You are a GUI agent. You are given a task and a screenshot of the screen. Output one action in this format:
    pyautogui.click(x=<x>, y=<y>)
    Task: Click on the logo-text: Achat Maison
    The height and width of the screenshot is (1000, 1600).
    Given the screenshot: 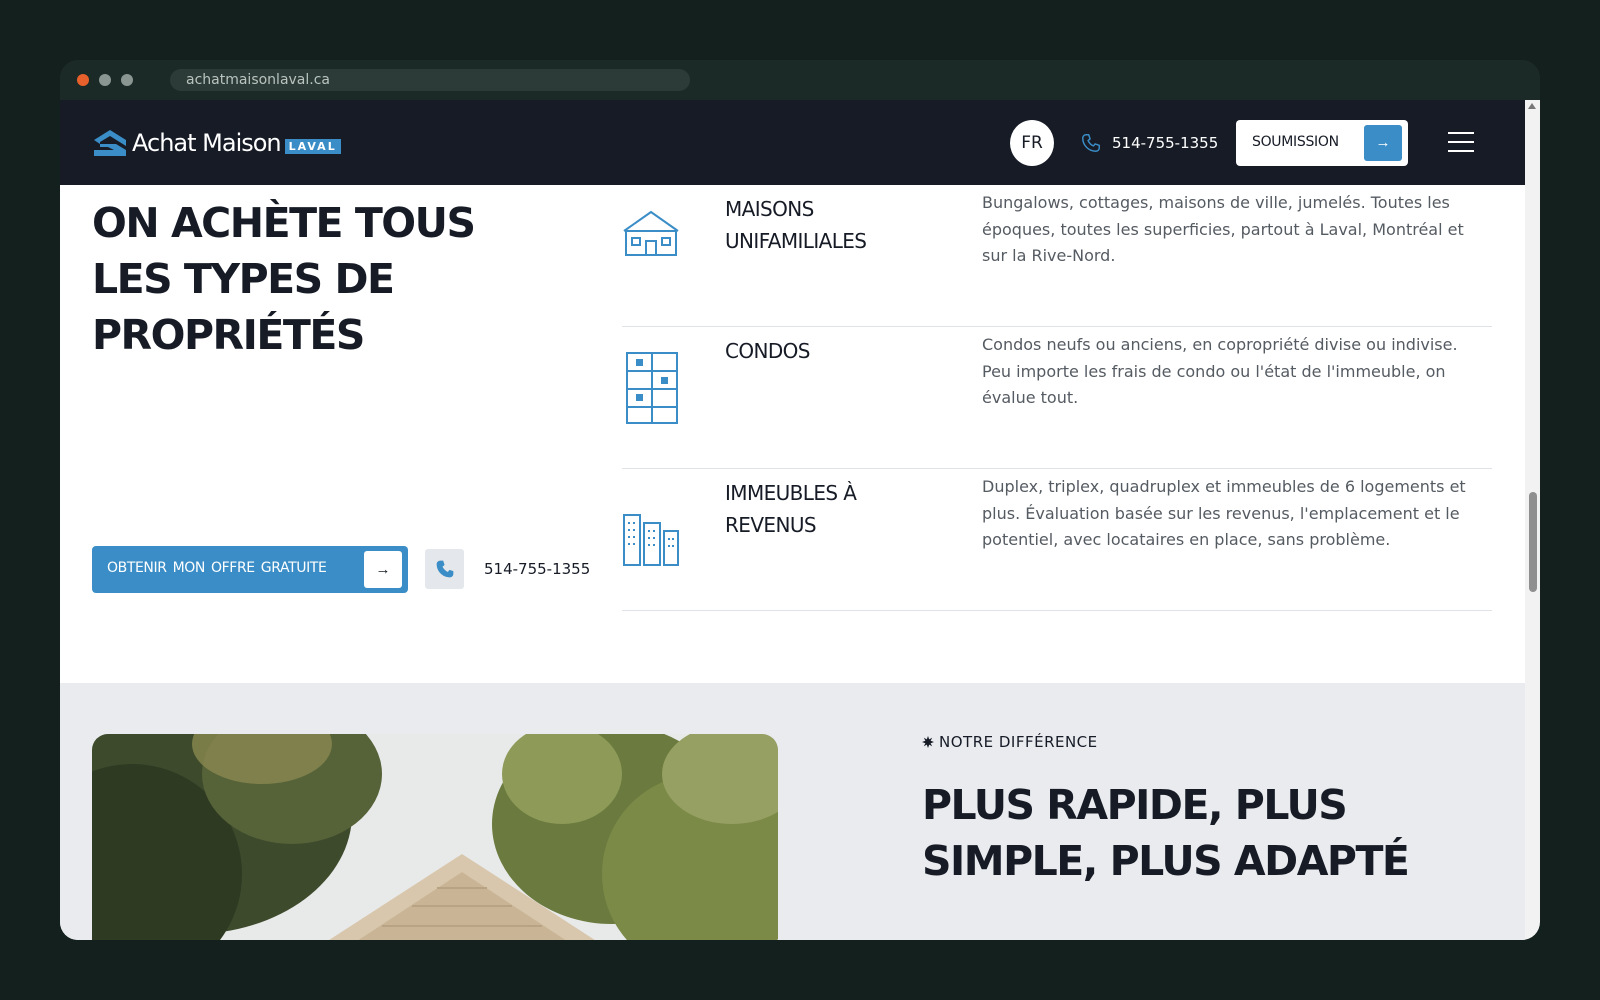 What is the action you would take?
    pyautogui.click(x=207, y=143)
    